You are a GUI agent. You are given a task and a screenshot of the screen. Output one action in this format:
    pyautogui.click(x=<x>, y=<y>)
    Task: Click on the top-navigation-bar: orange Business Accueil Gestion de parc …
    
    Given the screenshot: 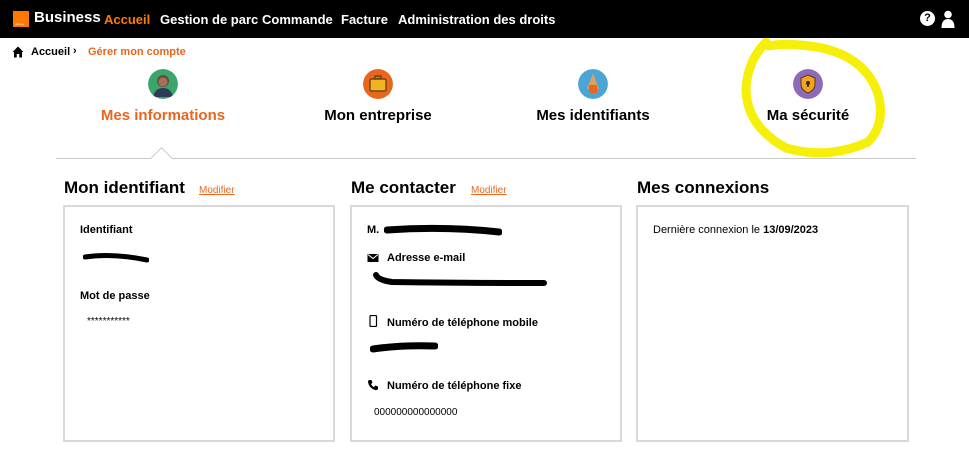 What is the action you would take?
    pyautogui.click(x=484, y=19)
    